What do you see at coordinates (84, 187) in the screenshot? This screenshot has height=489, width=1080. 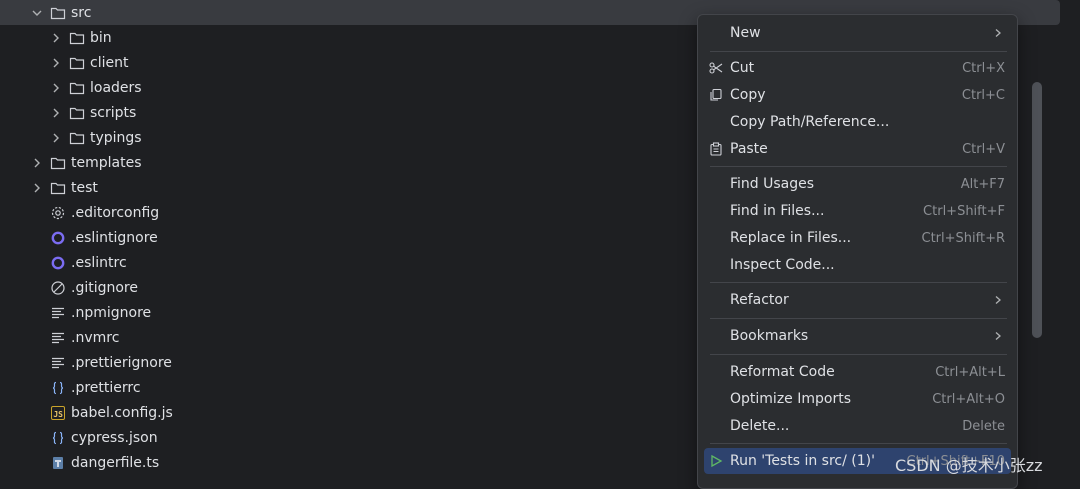 I see `tree-item-label: test` at bounding box center [84, 187].